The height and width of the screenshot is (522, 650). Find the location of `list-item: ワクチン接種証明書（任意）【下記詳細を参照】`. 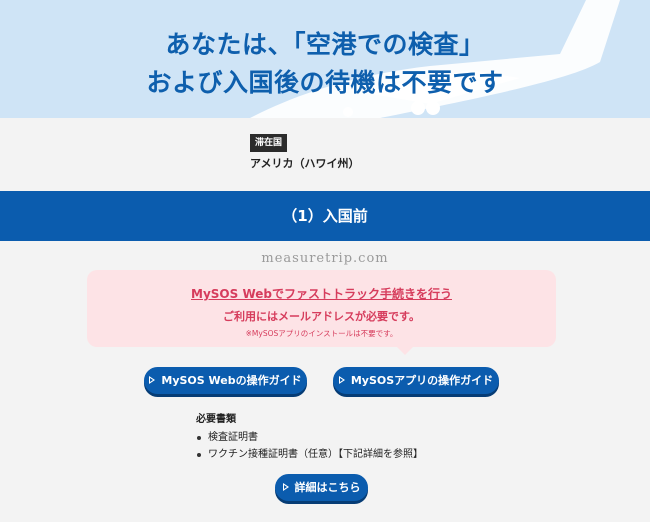

list-item: ワクチン接種証明書（任意）【下記詳細を参照】 is located at coordinates (309, 454).